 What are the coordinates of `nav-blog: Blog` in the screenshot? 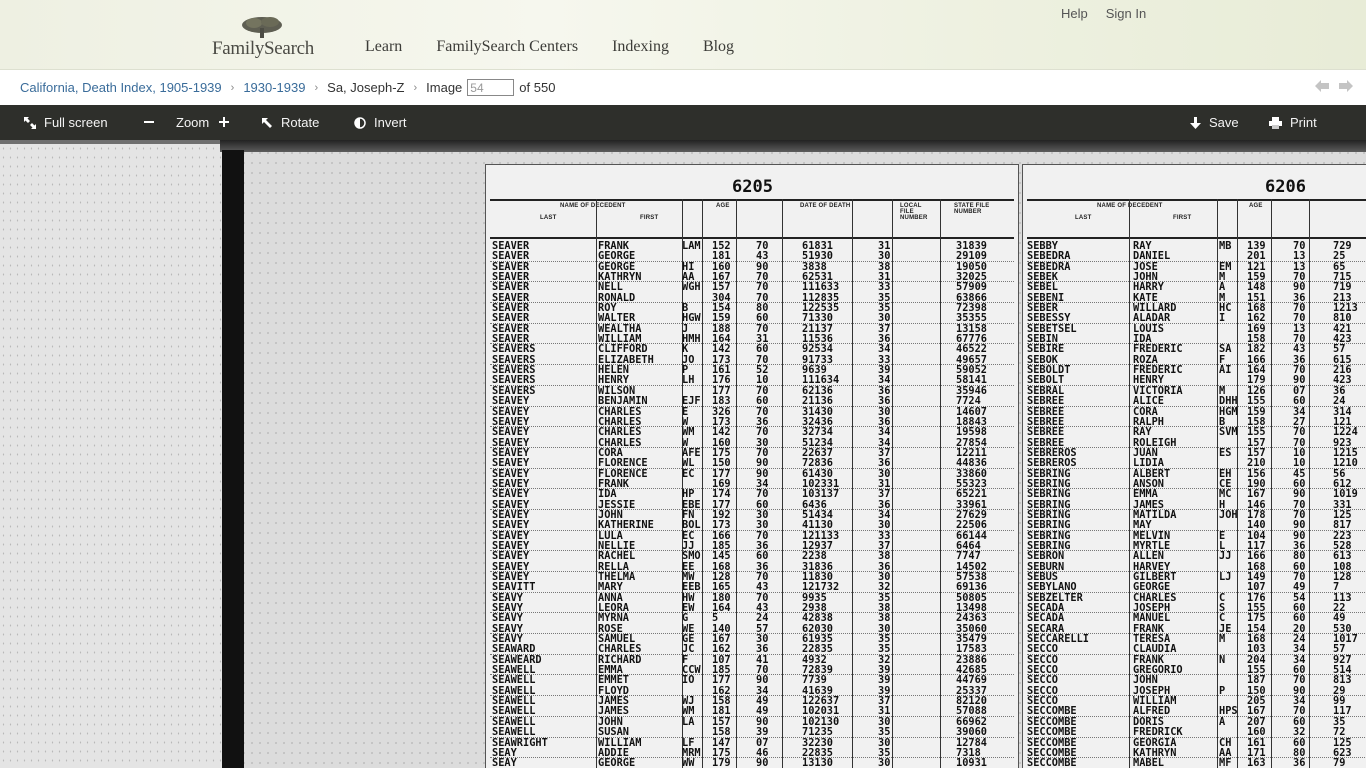 It's located at (718, 49).